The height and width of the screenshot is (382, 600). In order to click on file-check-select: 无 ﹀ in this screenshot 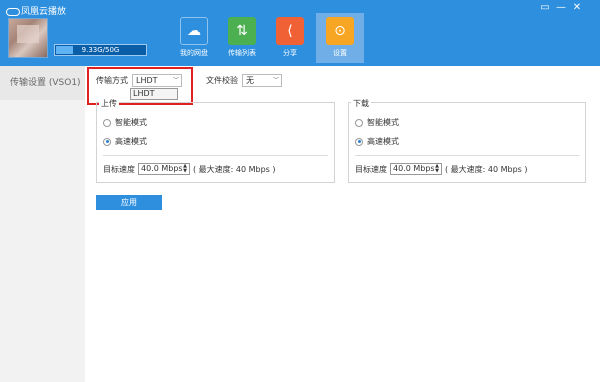, I will do `click(262, 80)`.